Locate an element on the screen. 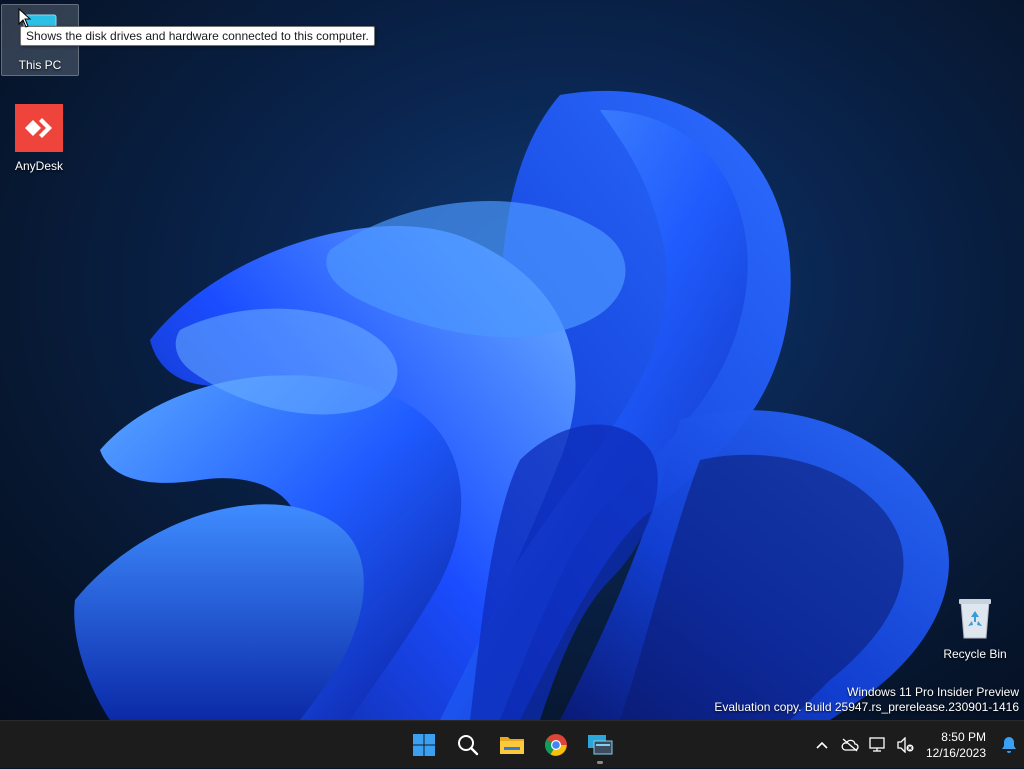 This screenshot has height=769, width=1024. desktop-icon-recycle-bin: Recycle Bin is located at coordinates (975, 630).